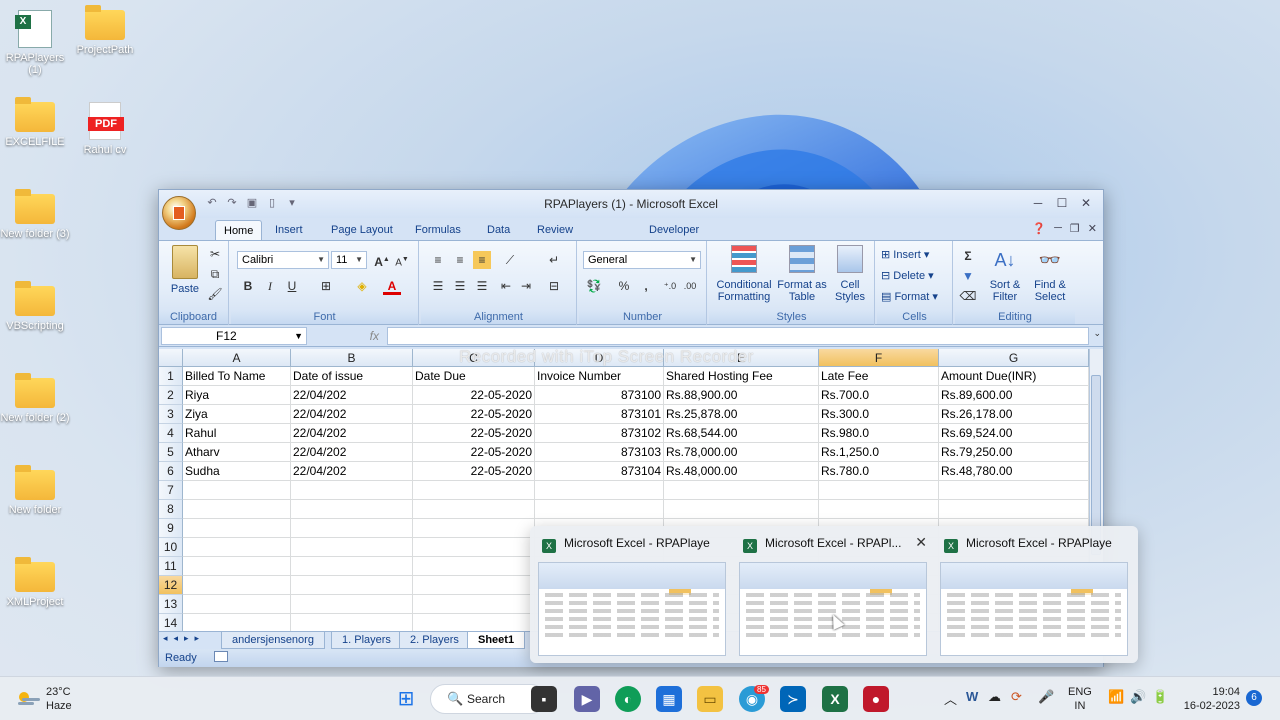 The height and width of the screenshot is (720, 1280). Describe the element at coordinates (835, 699) in the screenshot. I see `excel-taskbar-icon: X` at that location.